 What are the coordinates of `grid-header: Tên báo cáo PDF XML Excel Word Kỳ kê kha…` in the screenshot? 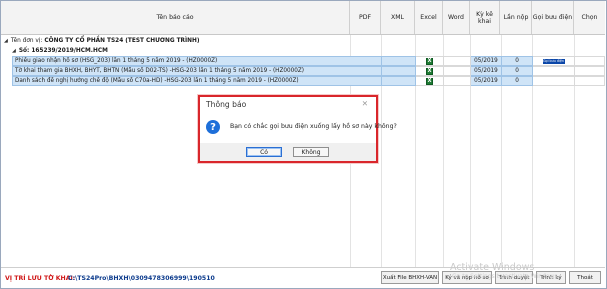 It's located at (303, 18).